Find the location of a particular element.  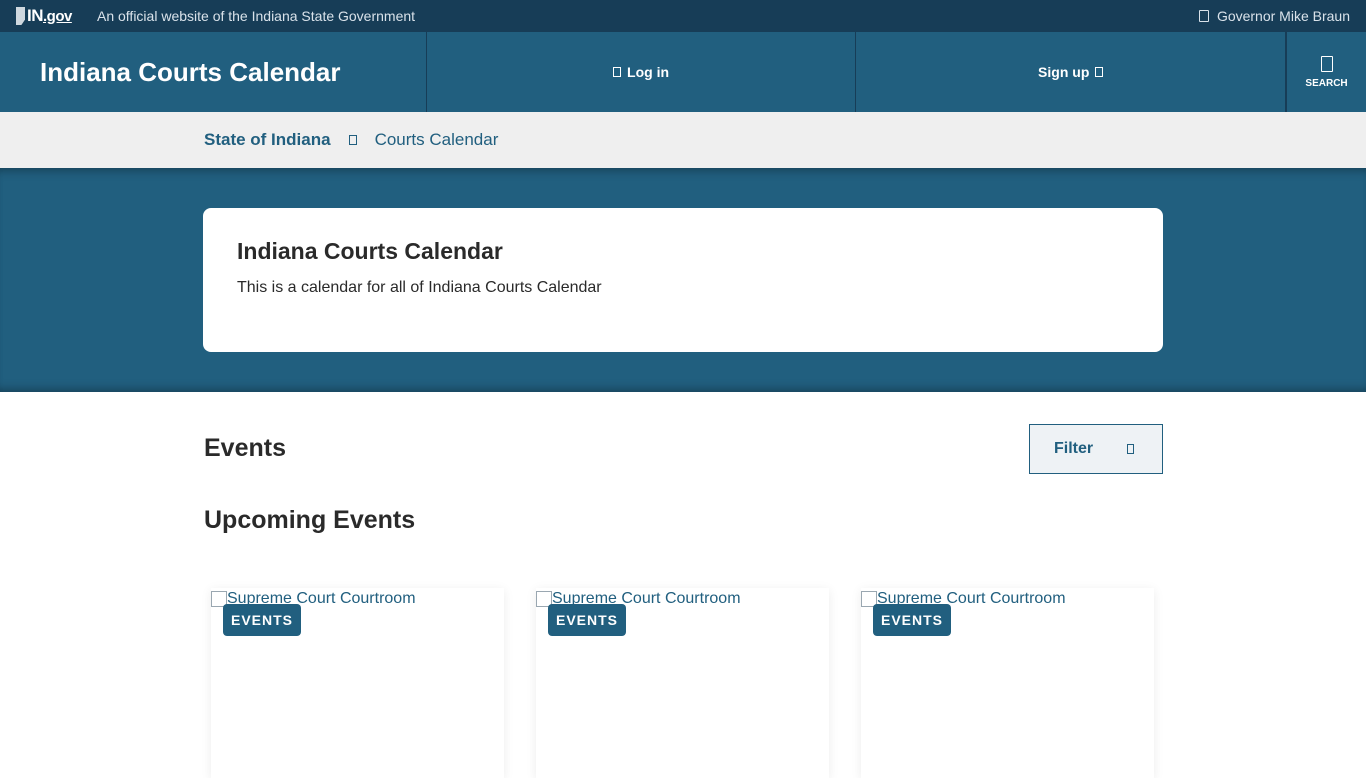

login-label: Log in is located at coordinates (648, 72).